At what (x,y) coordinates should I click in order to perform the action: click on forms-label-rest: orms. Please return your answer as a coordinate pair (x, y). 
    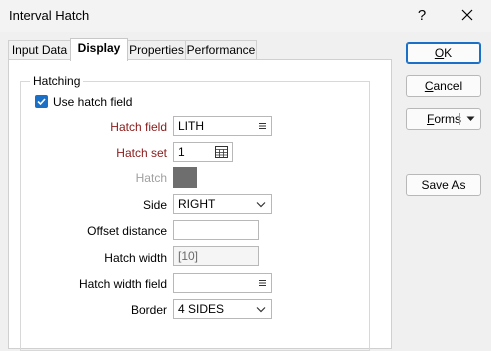
    Looking at the image, I should click on (448, 119).